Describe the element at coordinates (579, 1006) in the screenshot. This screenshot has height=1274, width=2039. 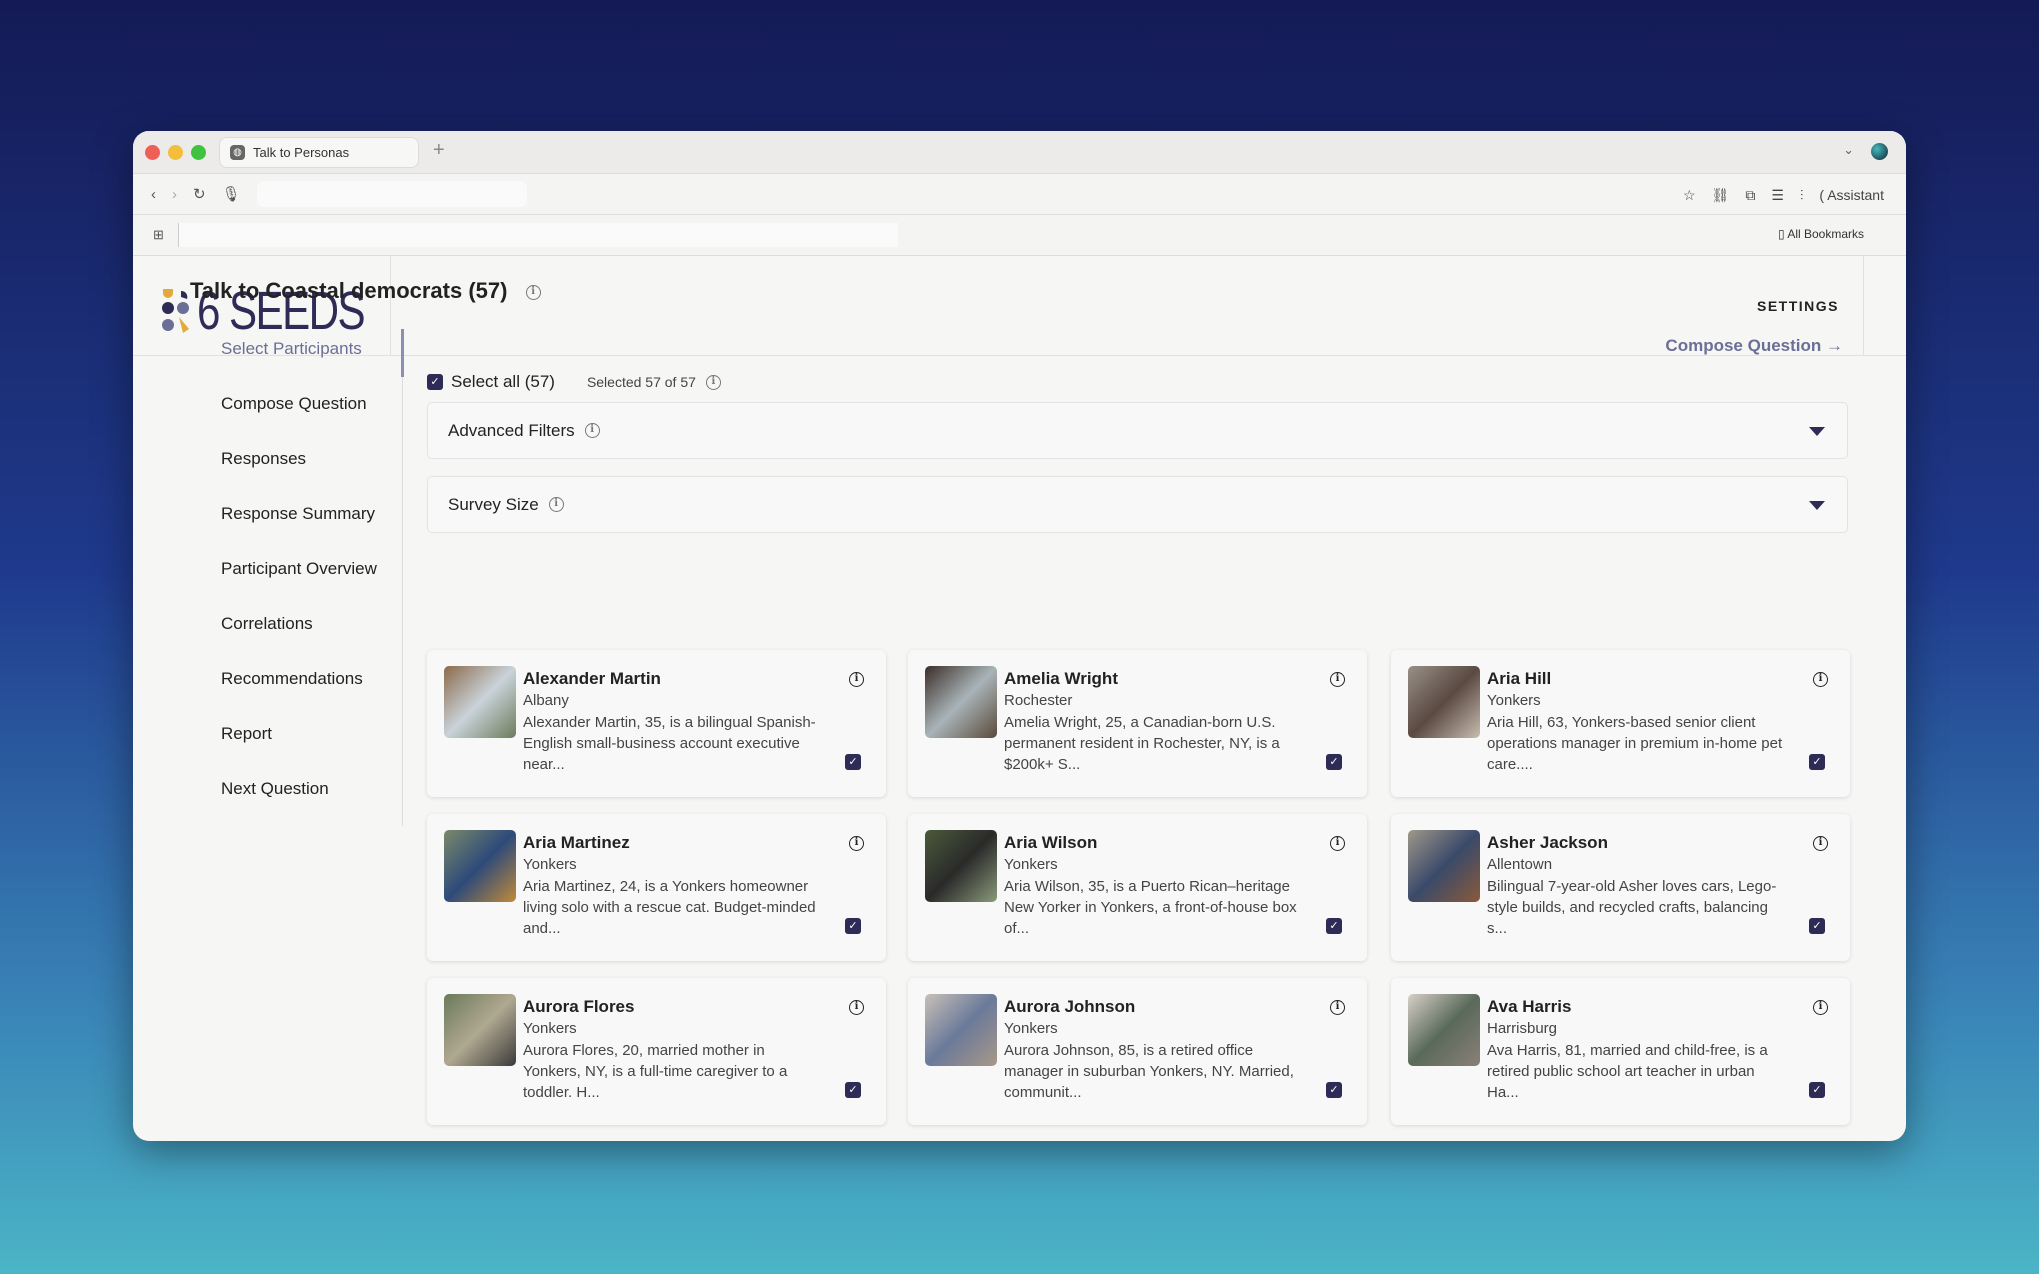
I see `participant-name: Aurora Flores` at that location.